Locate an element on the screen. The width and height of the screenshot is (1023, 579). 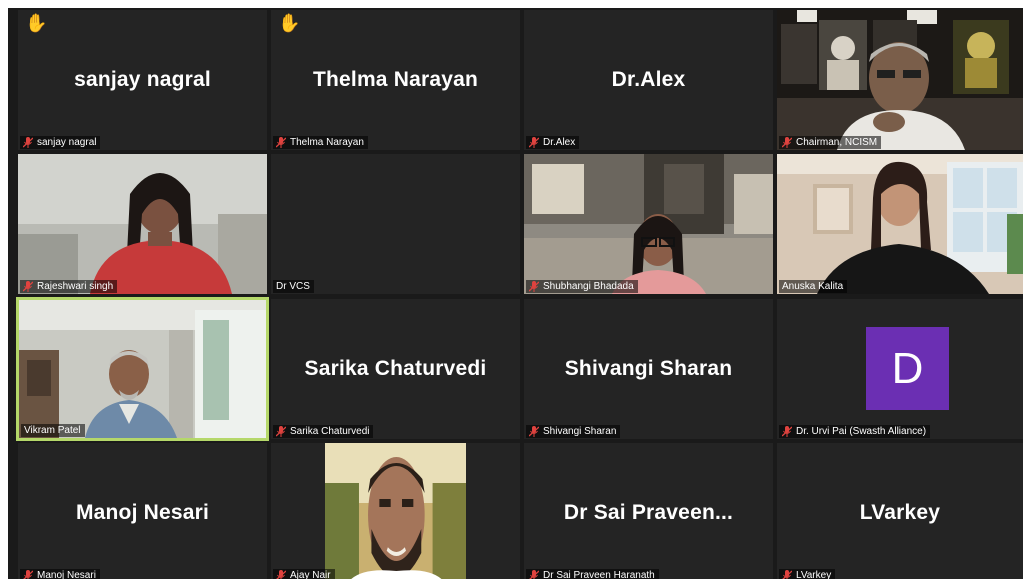
participant-display-name: sanjay nagral is located at coordinates (142, 79).